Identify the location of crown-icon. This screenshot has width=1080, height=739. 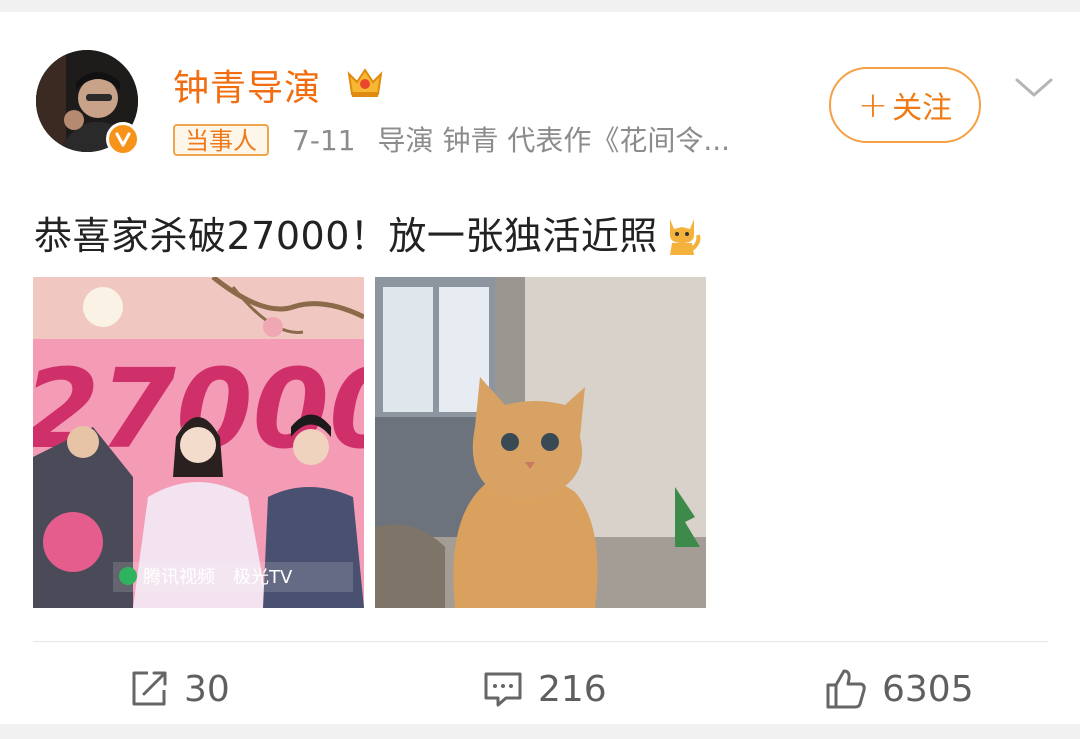
(365, 82).